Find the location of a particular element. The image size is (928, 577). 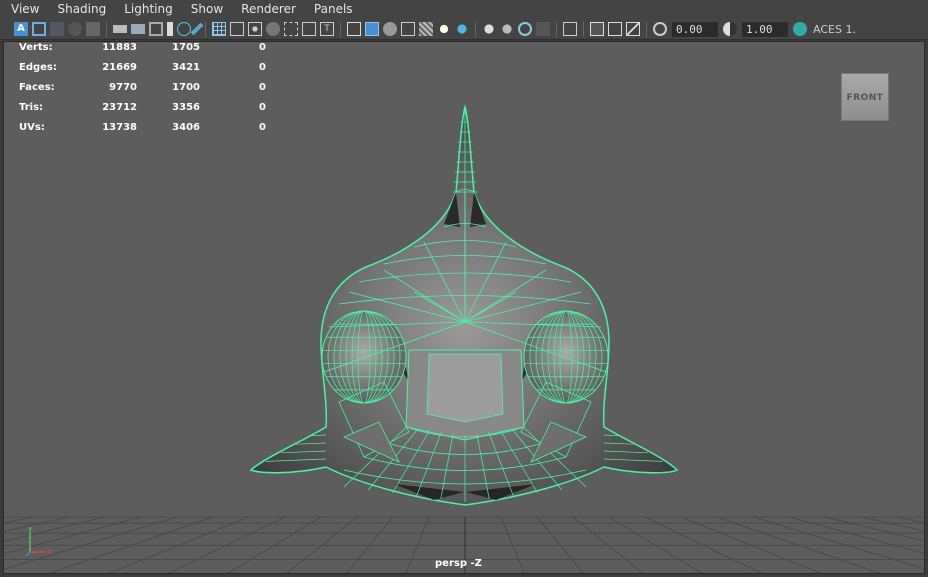

hud-value: 3421 is located at coordinates (186, 67).